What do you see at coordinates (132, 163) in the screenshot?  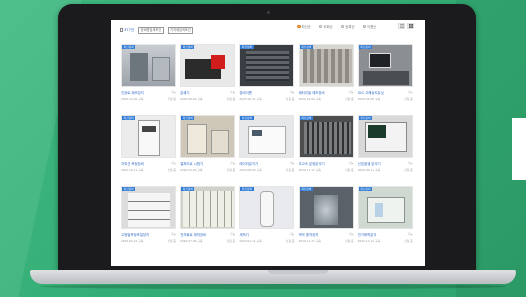 I see `equipment-title: 자외선 측정장비` at bounding box center [132, 163].